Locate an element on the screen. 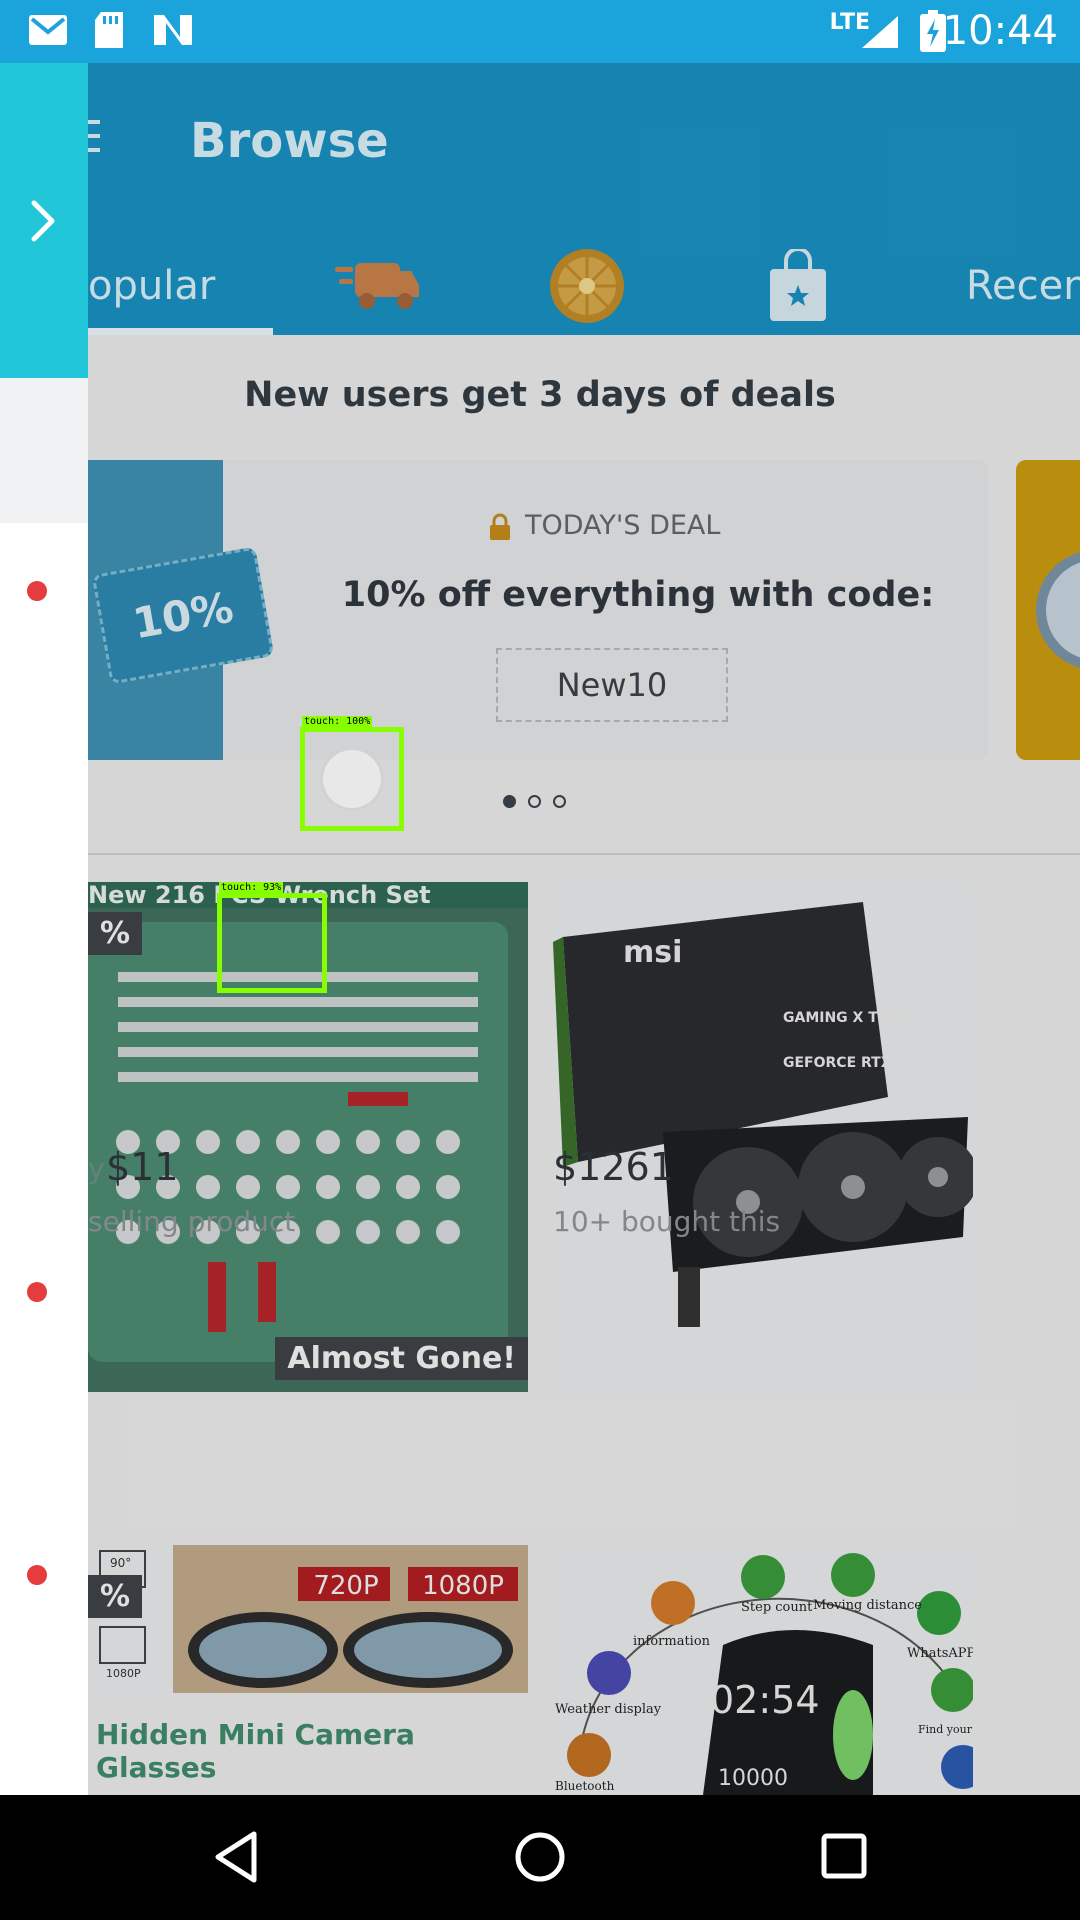 The width and height of the screenshot is (1080, 1920). navigation-bar is located at coordinates (540, 1857).